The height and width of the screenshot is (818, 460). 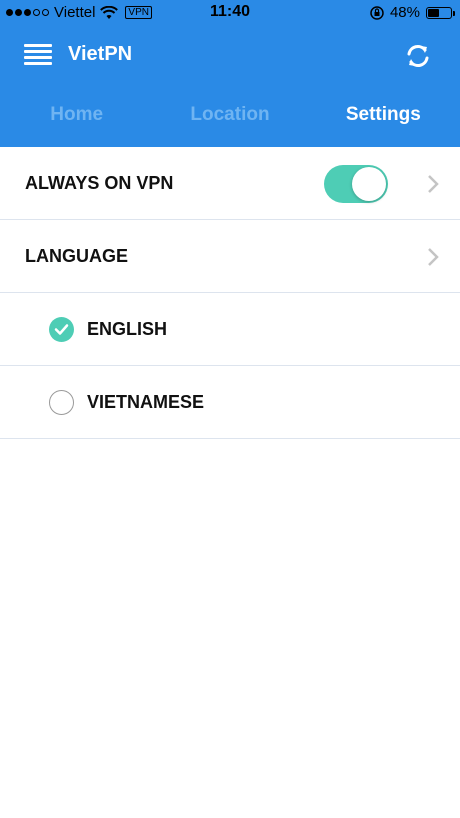 What do you see at coordinates (440, 12) in the screenshot?
I see `battery-icon` at bounding box center [440, 12].